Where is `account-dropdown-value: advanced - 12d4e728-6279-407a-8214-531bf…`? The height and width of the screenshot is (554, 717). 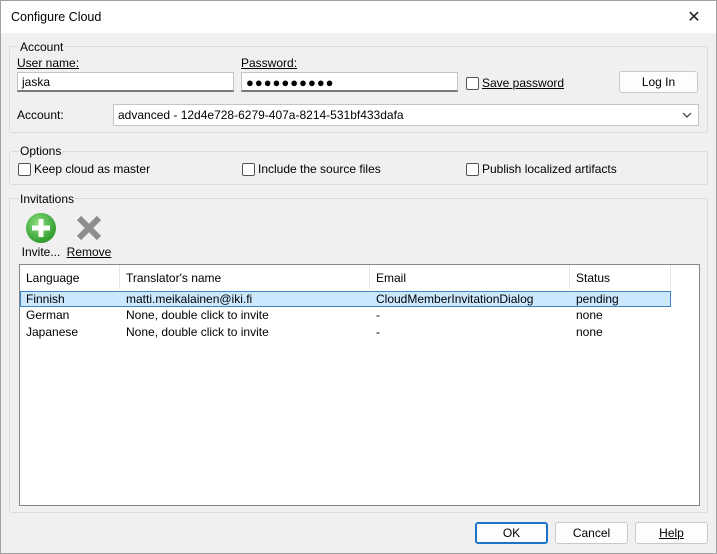 account-dropdown-value: advanced - 12d4e728-6279-407a-8214-531bf… is located at coordinates (261, 115).